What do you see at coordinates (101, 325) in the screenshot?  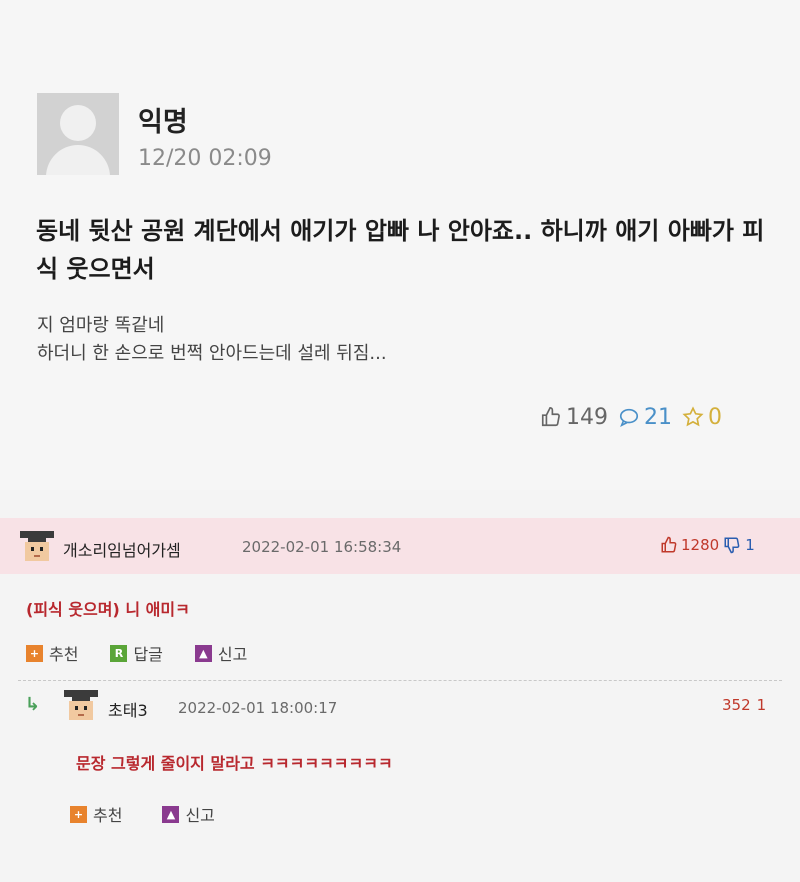 I see `post-body-line: 지 엄마랑 똑같네` at bounding box center [101, 325].